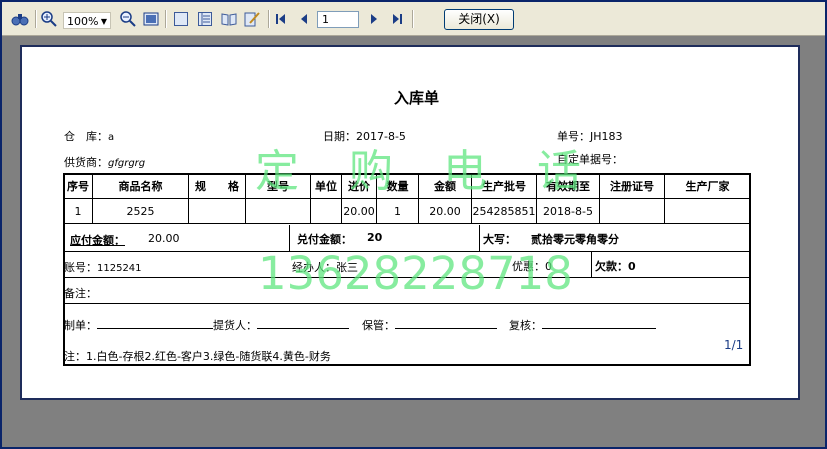  Describe the element at coordinates (304, 19) in the screenshot. I see `previous-page-icon` at that location.